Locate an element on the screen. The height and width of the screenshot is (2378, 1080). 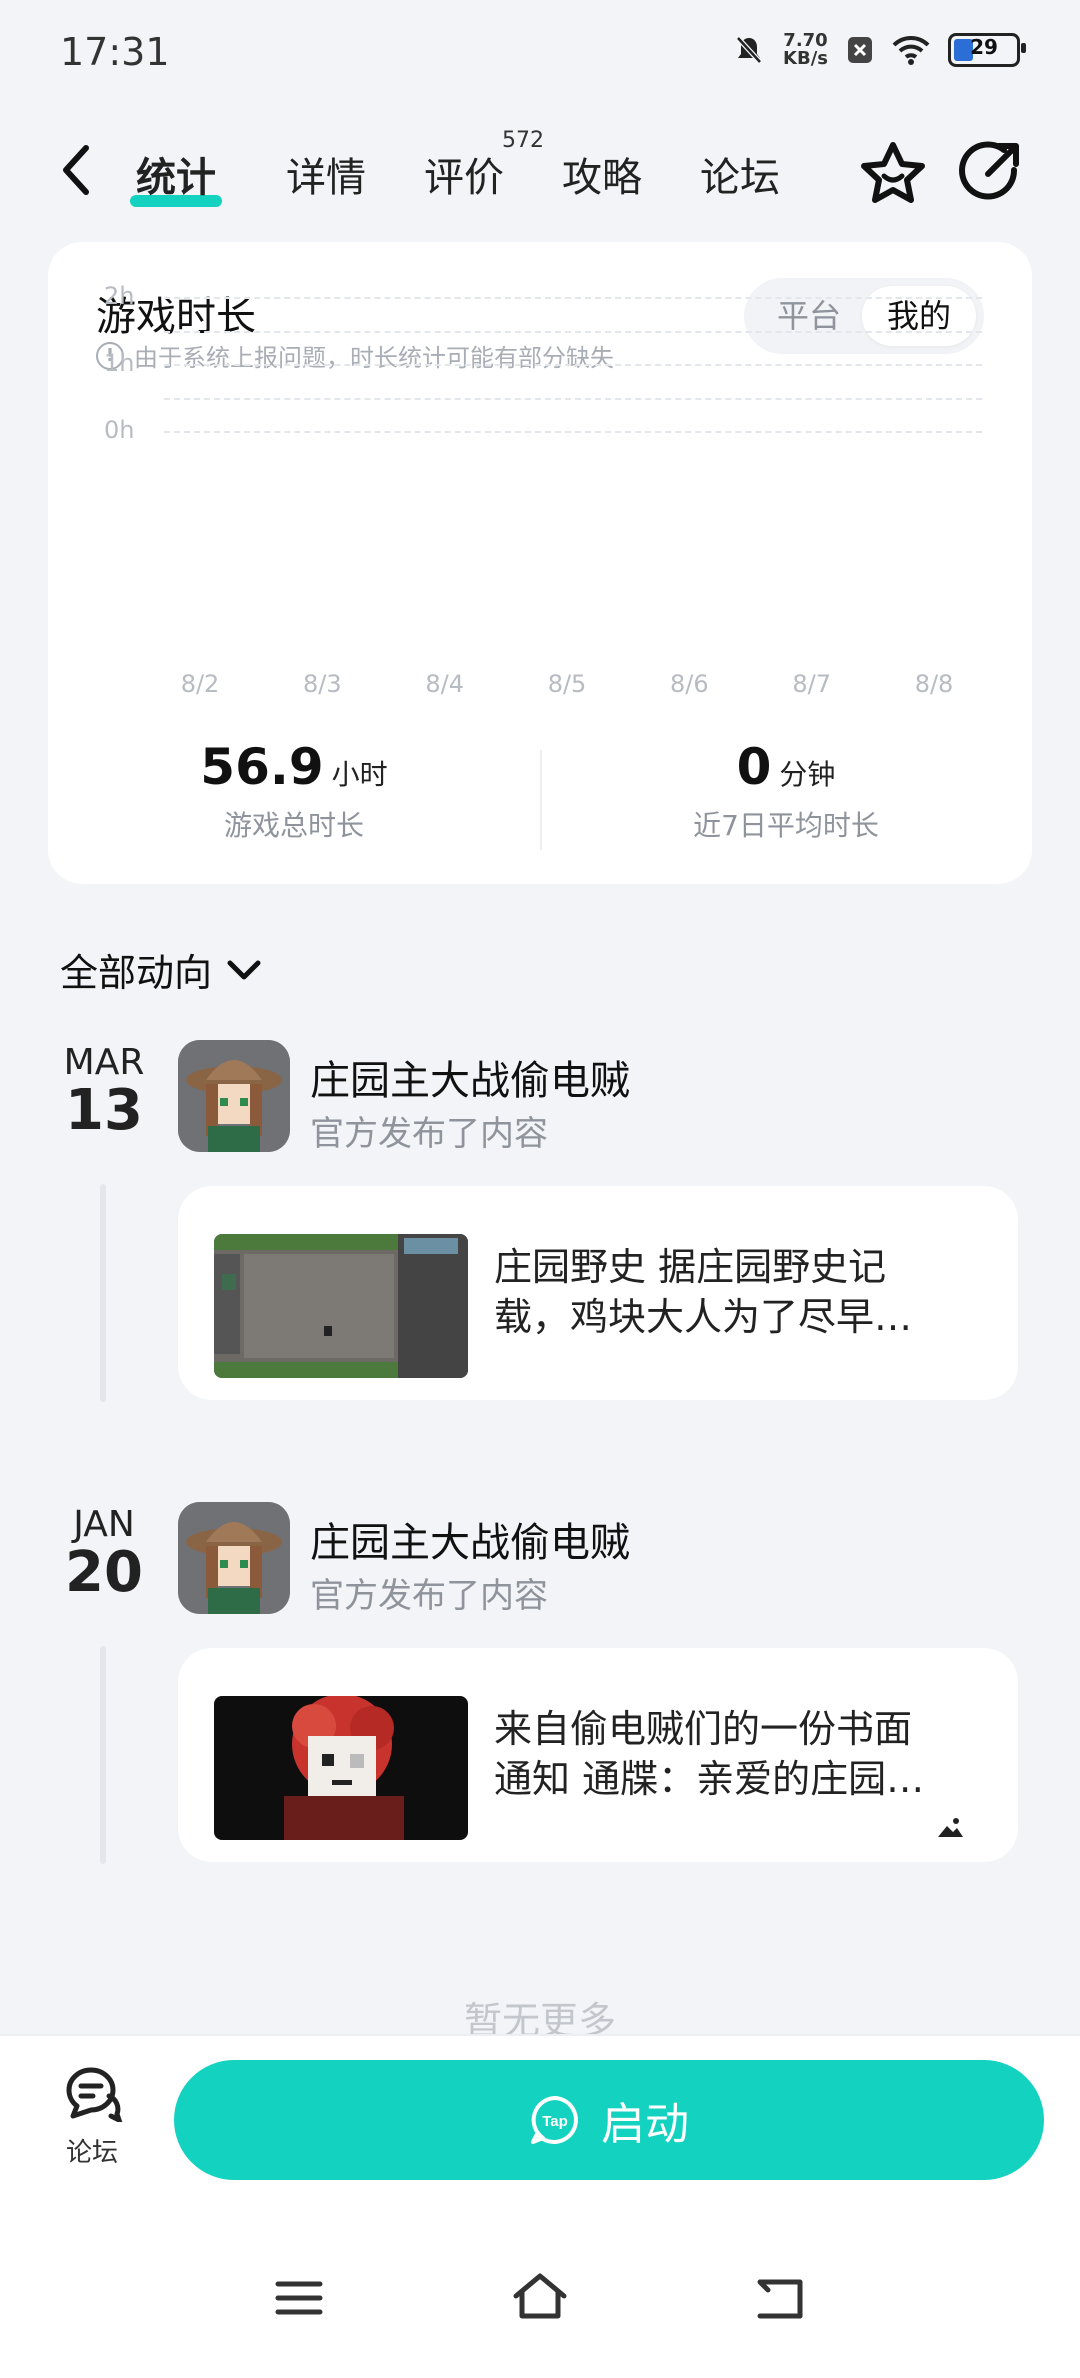
chart-x-tick: 8/7 is located at coordinates (811, 684).